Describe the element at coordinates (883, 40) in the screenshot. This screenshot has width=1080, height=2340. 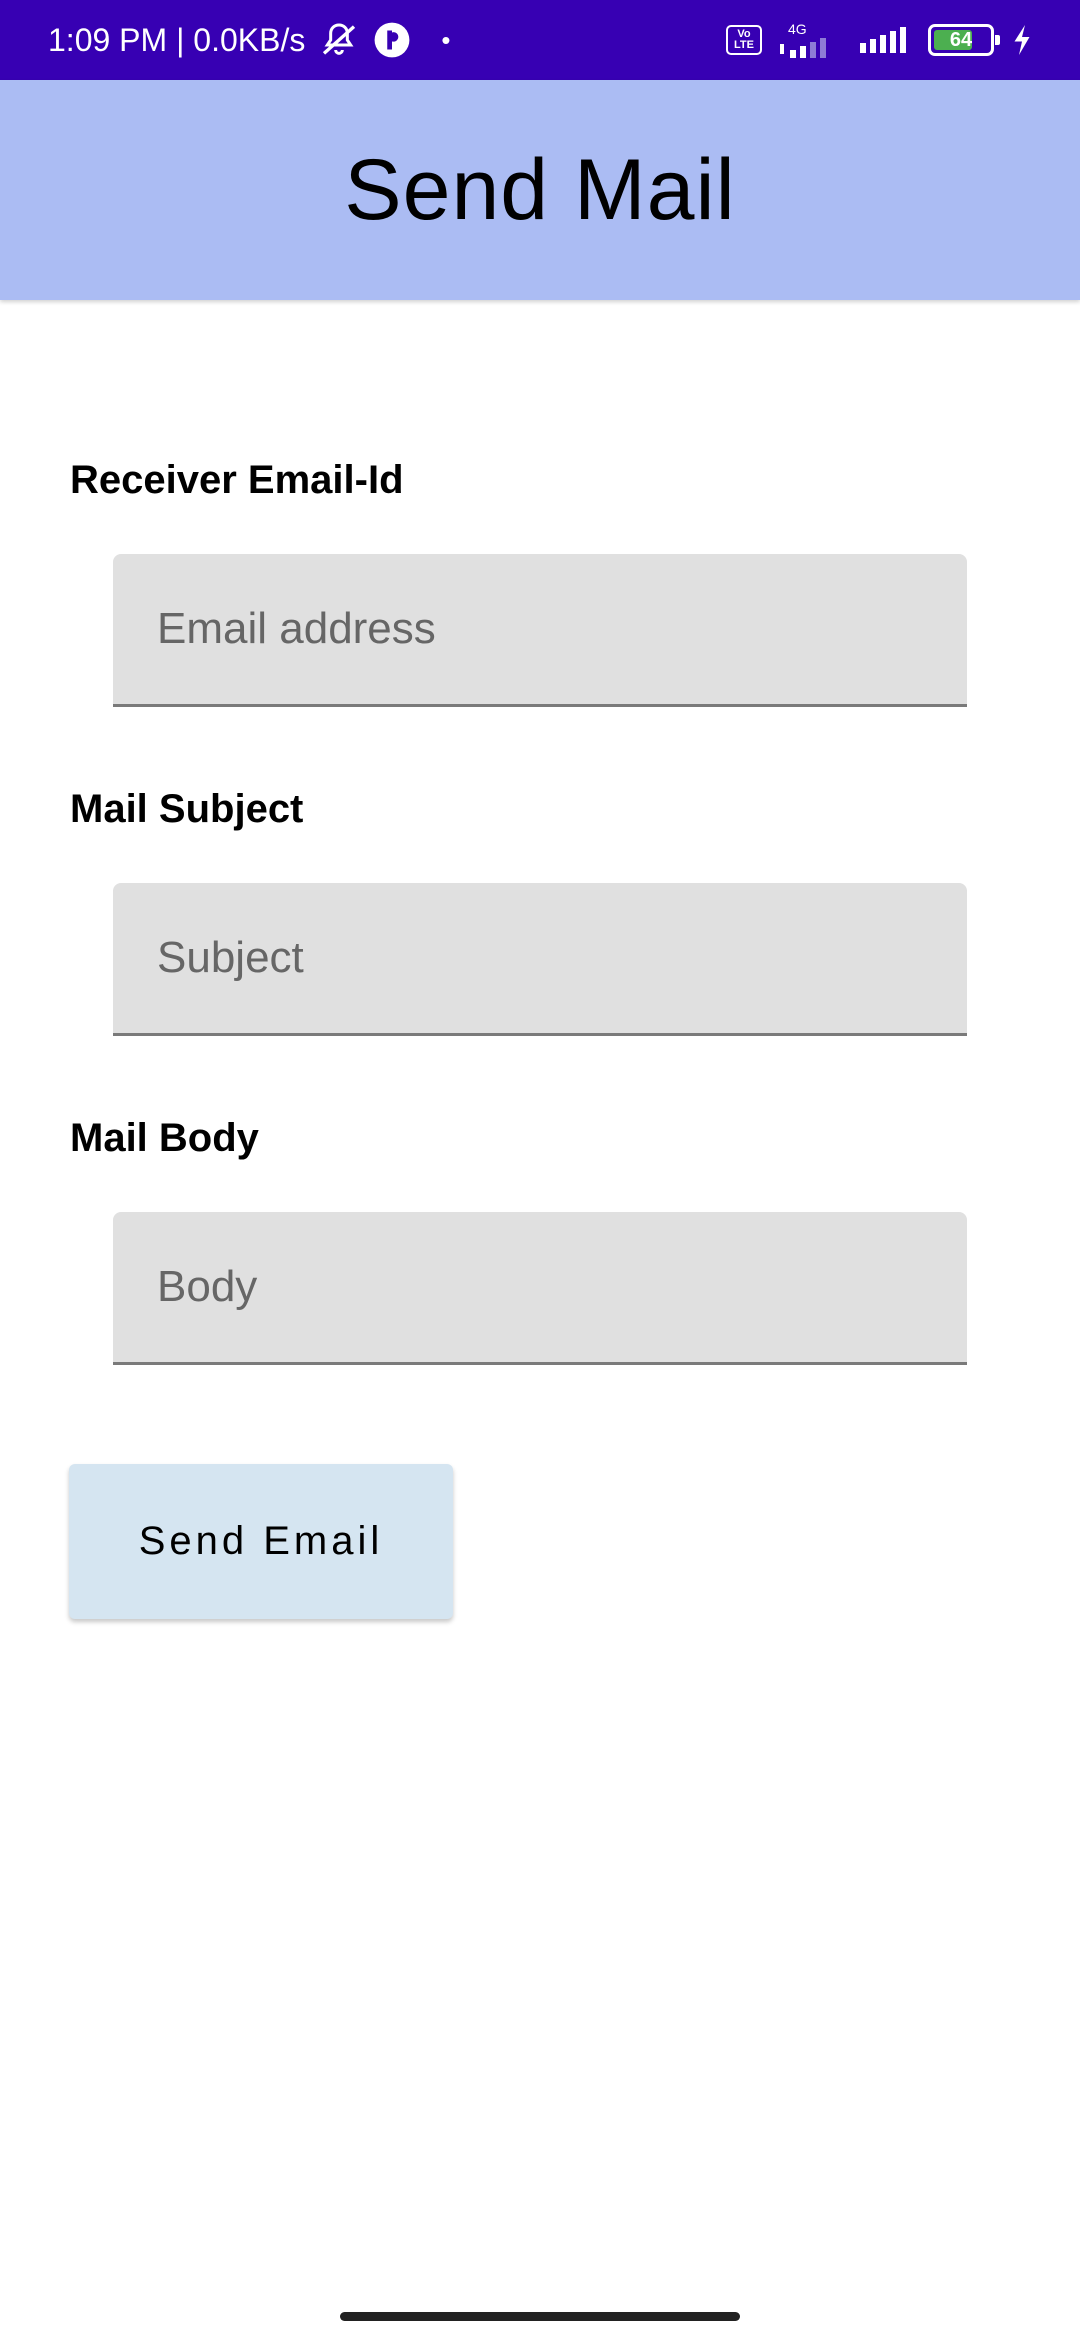
I see `signal-strength-full-icon` at that location.